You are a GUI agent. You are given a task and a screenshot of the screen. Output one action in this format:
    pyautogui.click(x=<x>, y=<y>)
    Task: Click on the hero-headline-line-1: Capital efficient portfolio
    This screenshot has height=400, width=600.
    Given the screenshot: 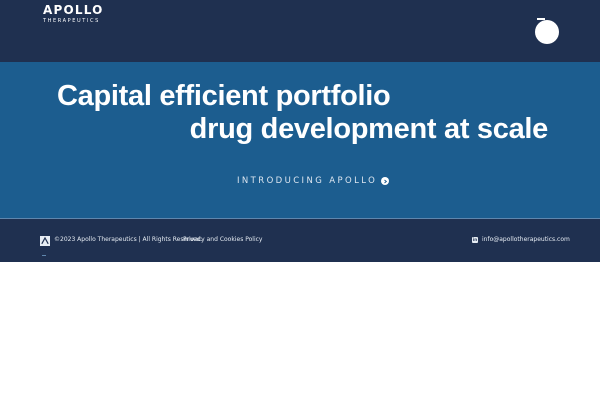 What is the action you would take?
    pyautogui.click(x=224, y=96)
    